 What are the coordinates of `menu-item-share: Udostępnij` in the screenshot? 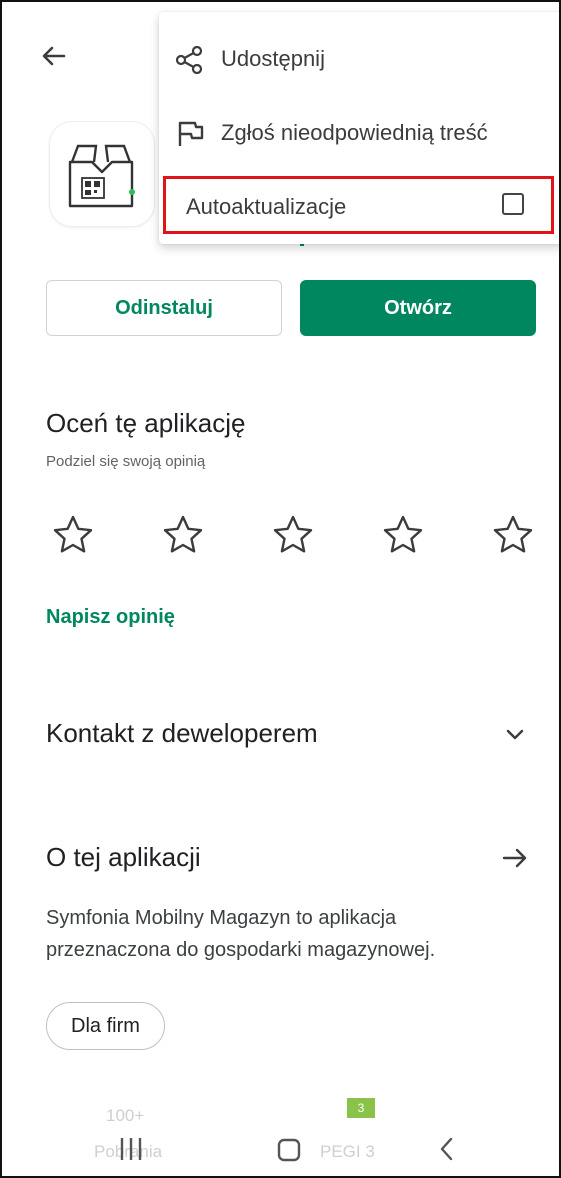 It's located at (359, 59).